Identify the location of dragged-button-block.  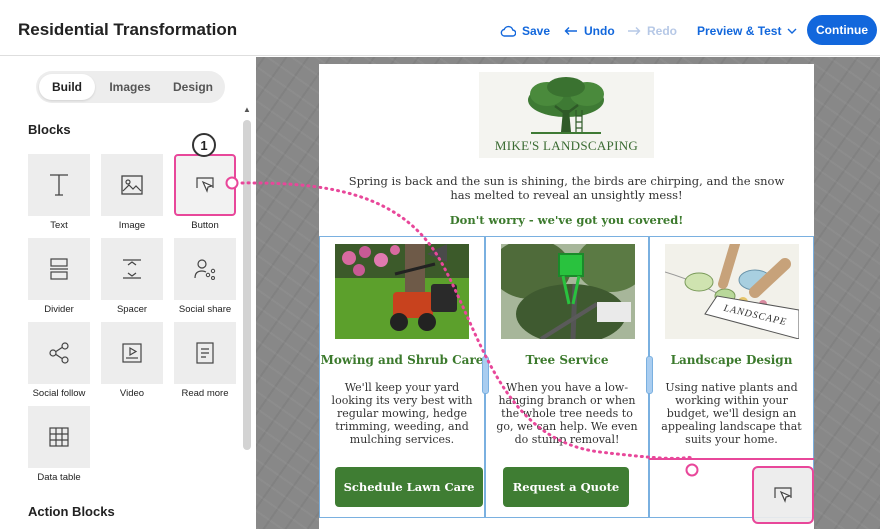
(783, 495).